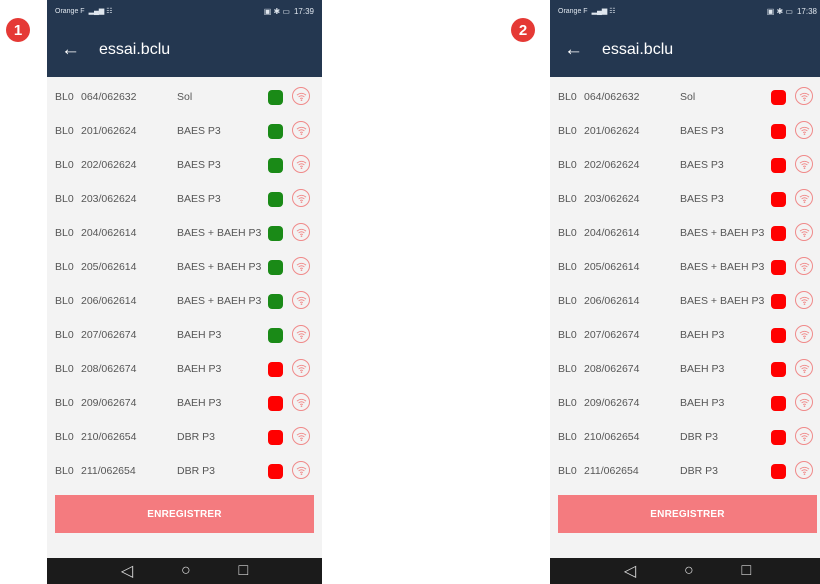 This screenshot has height=584, width=820. I want to click on device-code: 206/062614, so click(109, 301).